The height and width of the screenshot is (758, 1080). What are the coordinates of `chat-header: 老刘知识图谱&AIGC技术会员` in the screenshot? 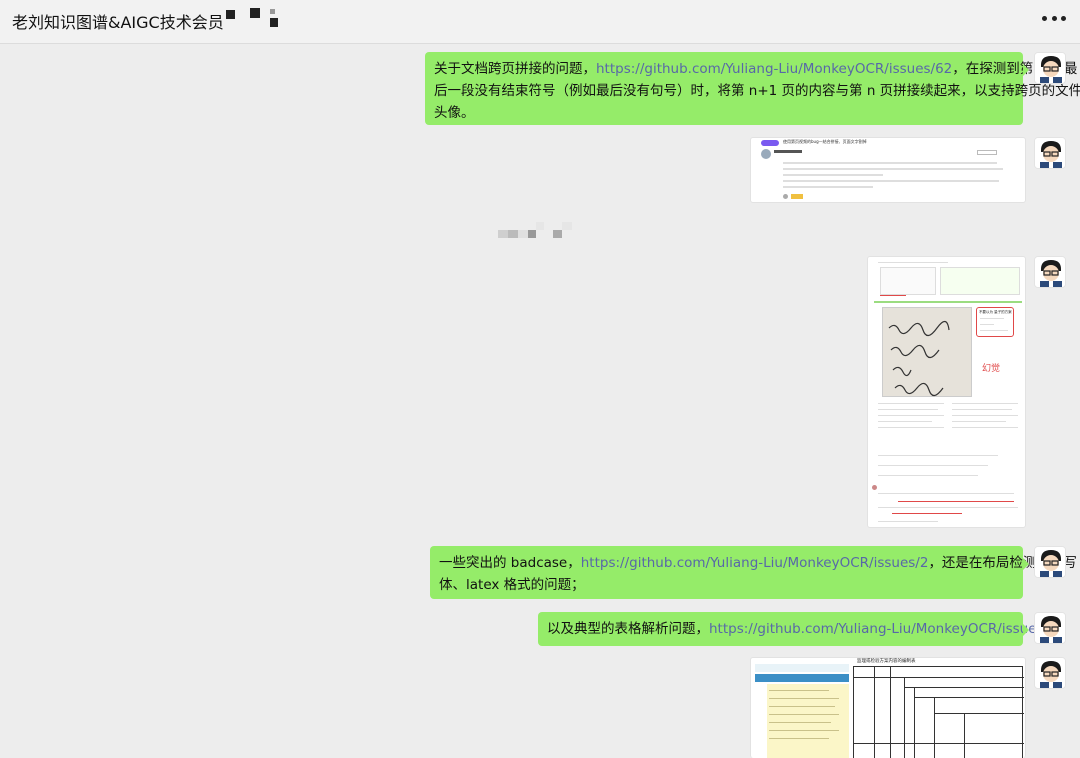 It's located at (540, 22).